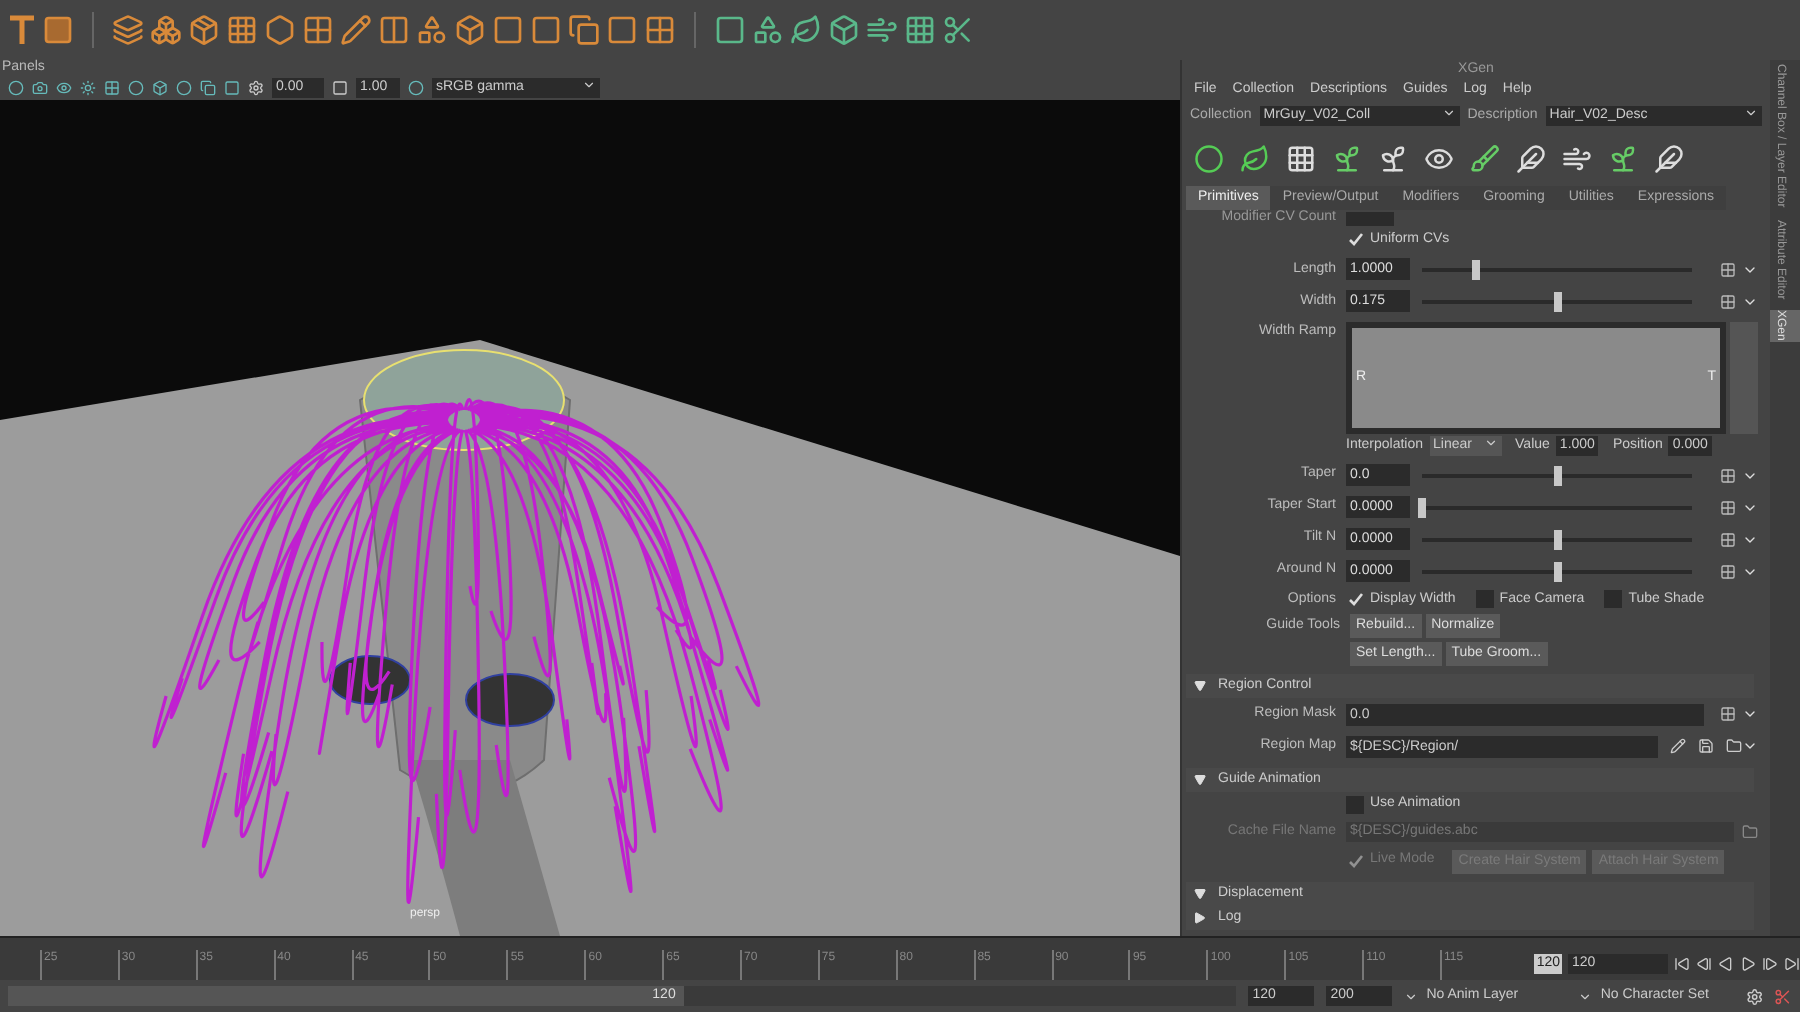  What do you see at coordinates (584, 30) in the screenshot?
I see `copy-icon` at bounding box center [584, 30].